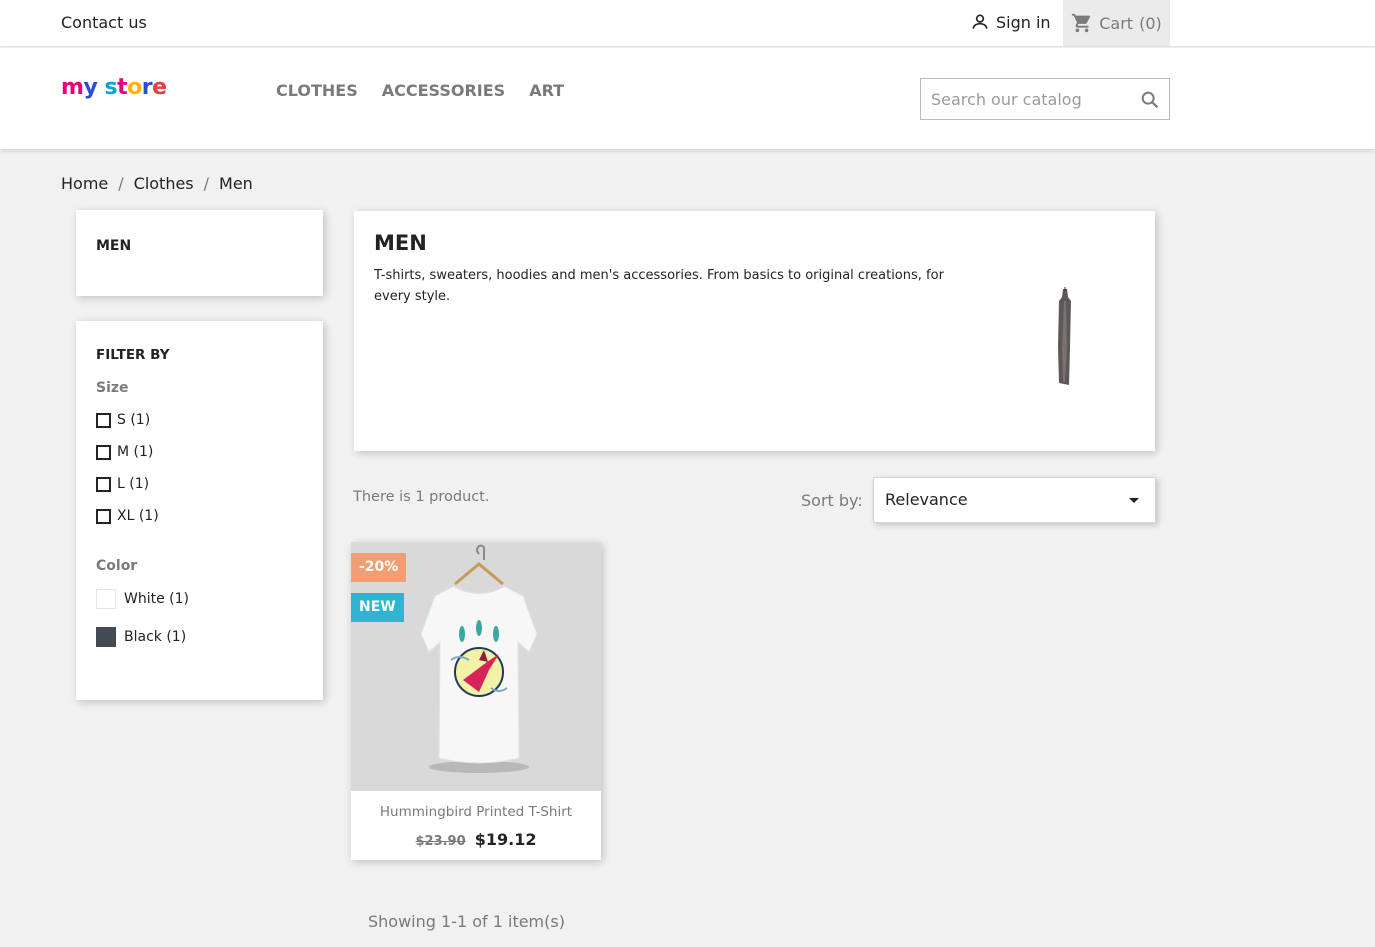 This screenshot has height=947, width=1375. Describe the element at coordinates (377, 607) in the screenshot. I see `new-flag: NEW` at that location.